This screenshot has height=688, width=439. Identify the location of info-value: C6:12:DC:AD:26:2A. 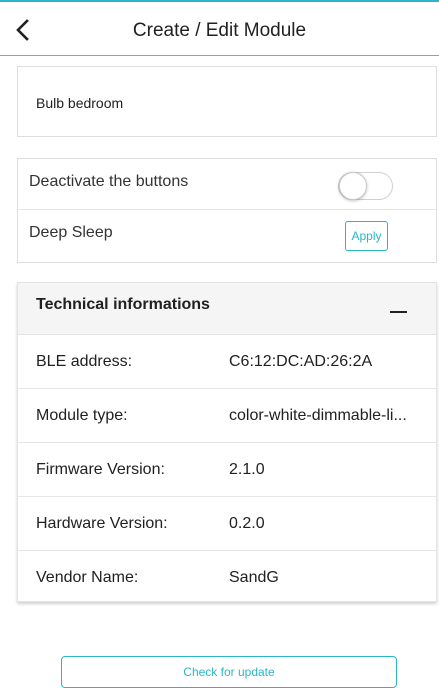
(301, 361).